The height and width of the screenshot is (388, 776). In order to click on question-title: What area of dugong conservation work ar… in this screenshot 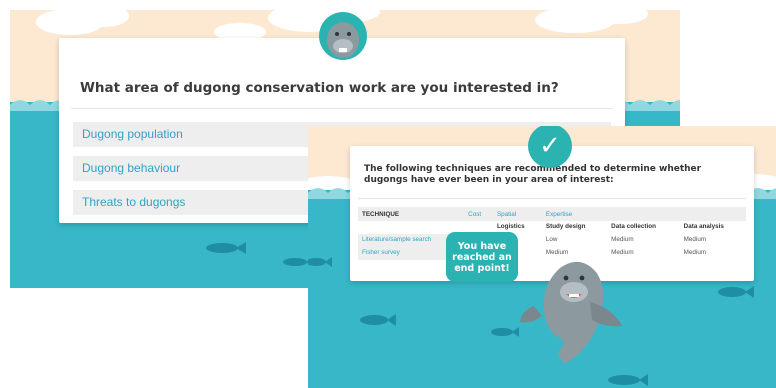, I will do `click(319, 88)`.